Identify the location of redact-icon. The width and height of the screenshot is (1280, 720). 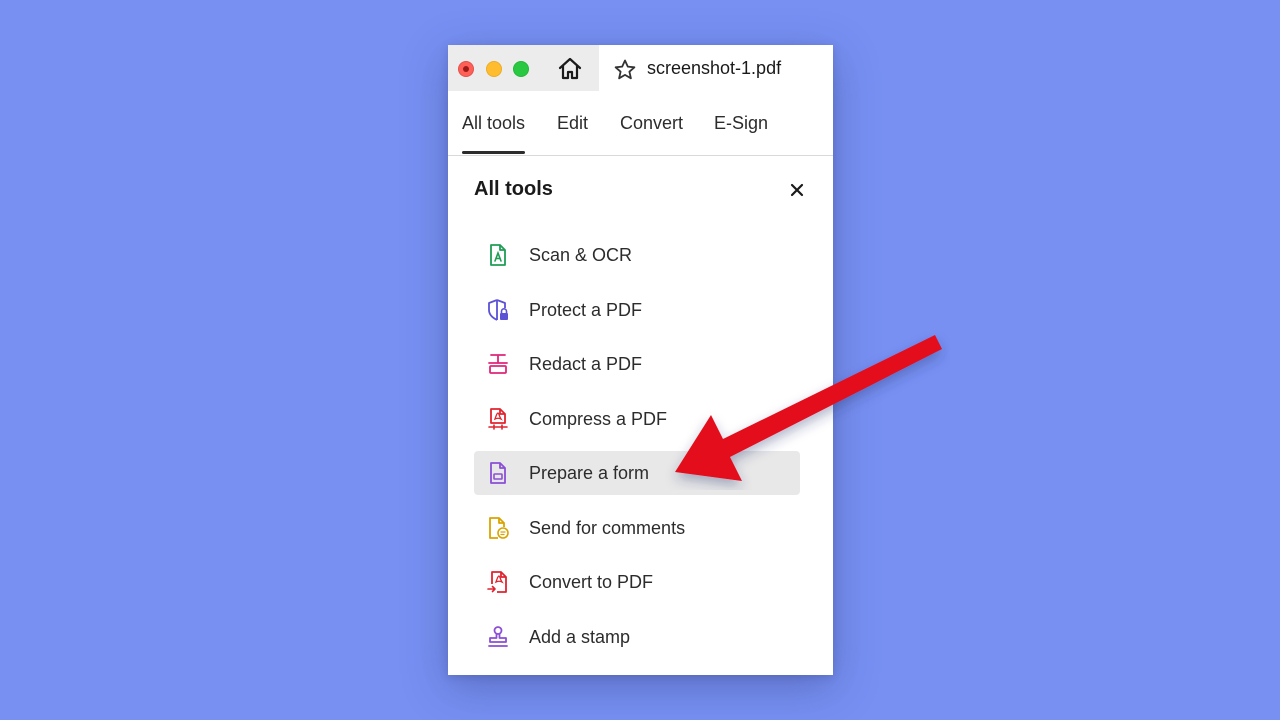
(498, 364).